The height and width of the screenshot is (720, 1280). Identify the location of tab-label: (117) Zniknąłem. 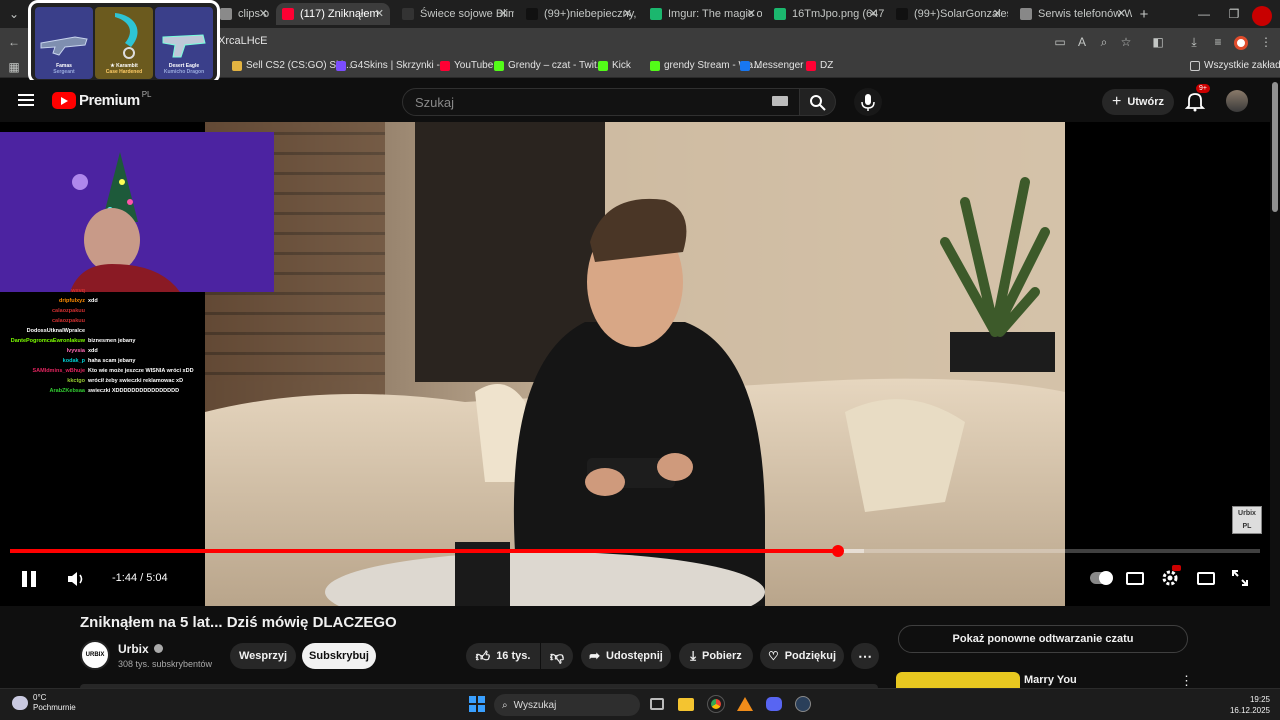
(339, 14).